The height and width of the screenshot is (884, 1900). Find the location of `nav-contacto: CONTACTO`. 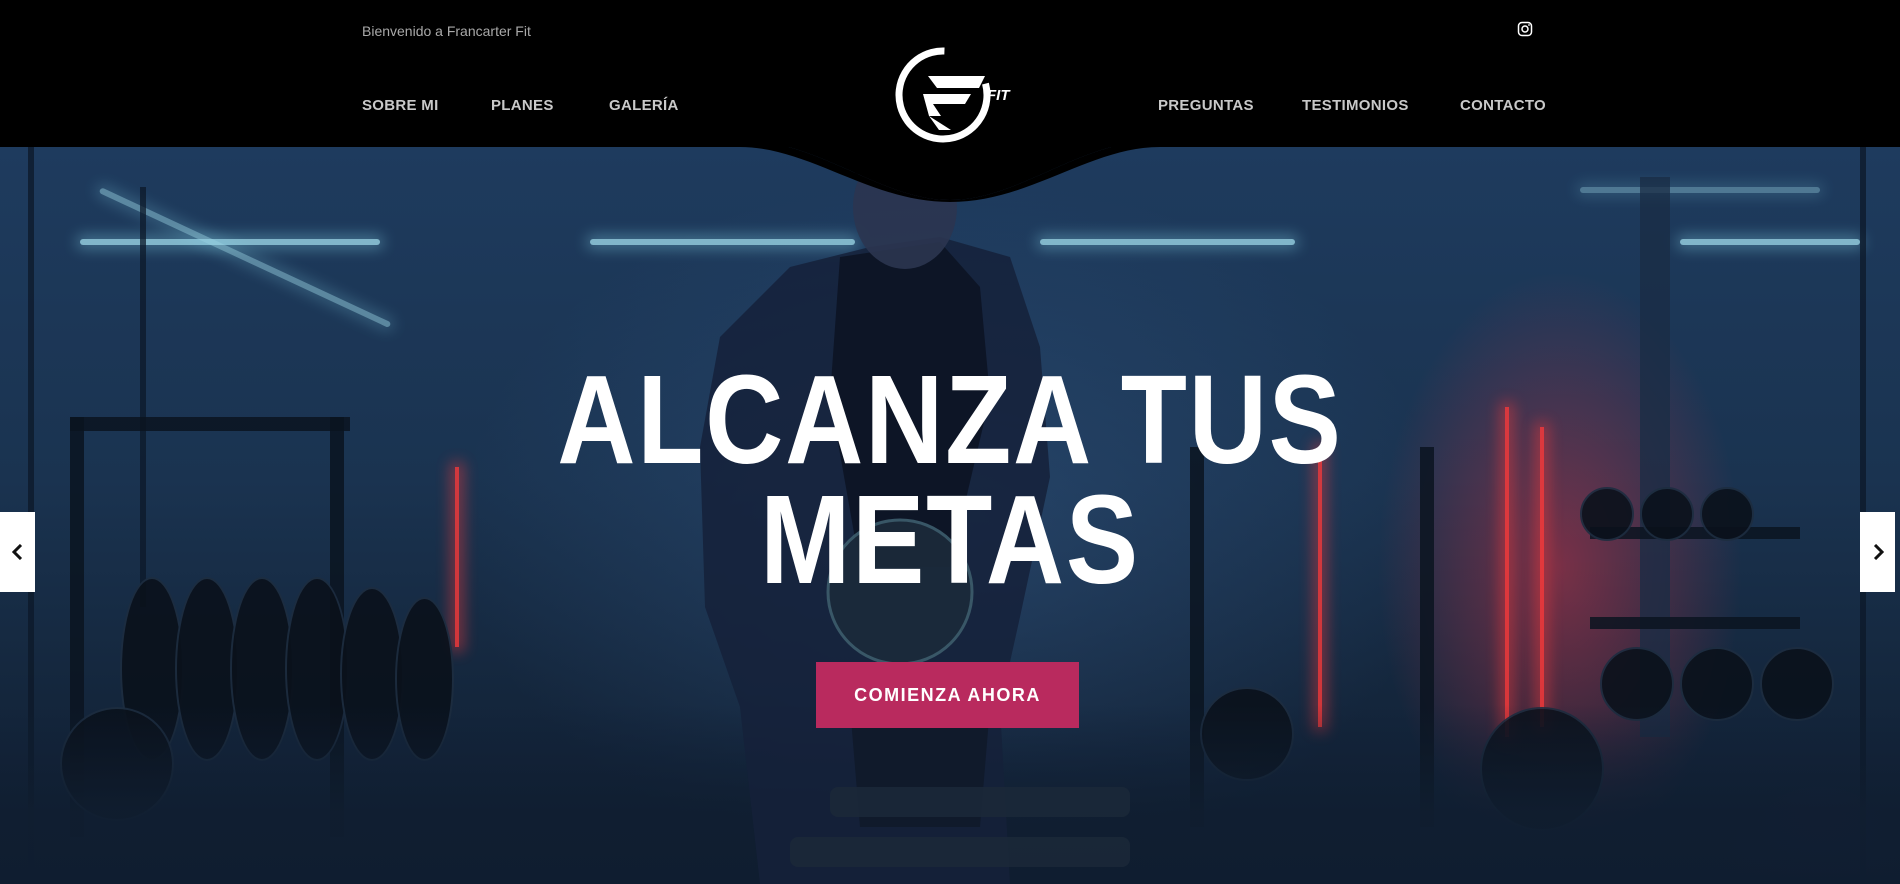

nav-contacto: CONTACTO is located at coordinates (1503, 105).